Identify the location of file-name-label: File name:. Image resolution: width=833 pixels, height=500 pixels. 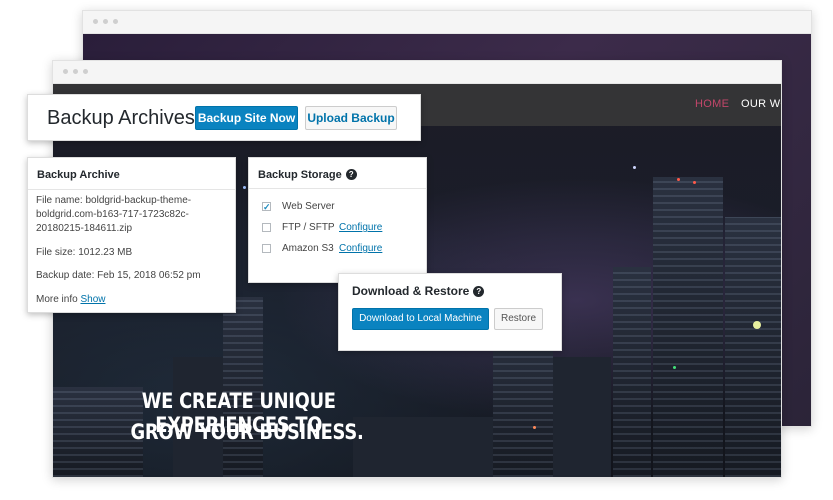
(59, 200).